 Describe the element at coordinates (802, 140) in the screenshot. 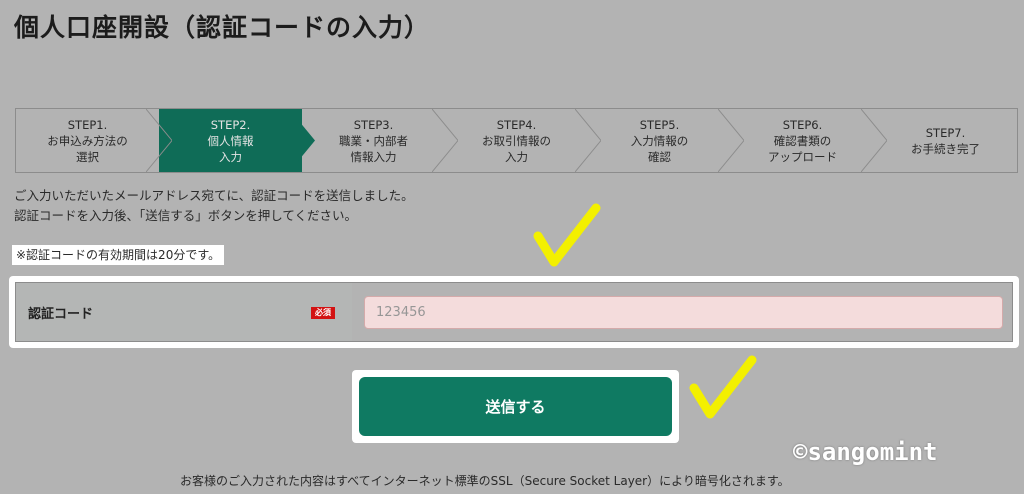

I see `step-label: STEP6. 確認書類の アップロード` at that location.